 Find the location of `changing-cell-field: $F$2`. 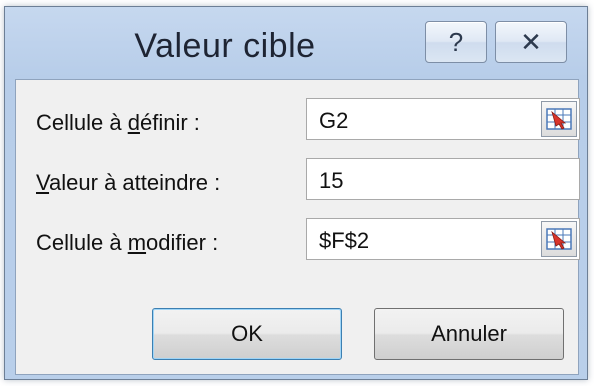

changing-cell-field: $F$2 is located at coordinates (443, 239).